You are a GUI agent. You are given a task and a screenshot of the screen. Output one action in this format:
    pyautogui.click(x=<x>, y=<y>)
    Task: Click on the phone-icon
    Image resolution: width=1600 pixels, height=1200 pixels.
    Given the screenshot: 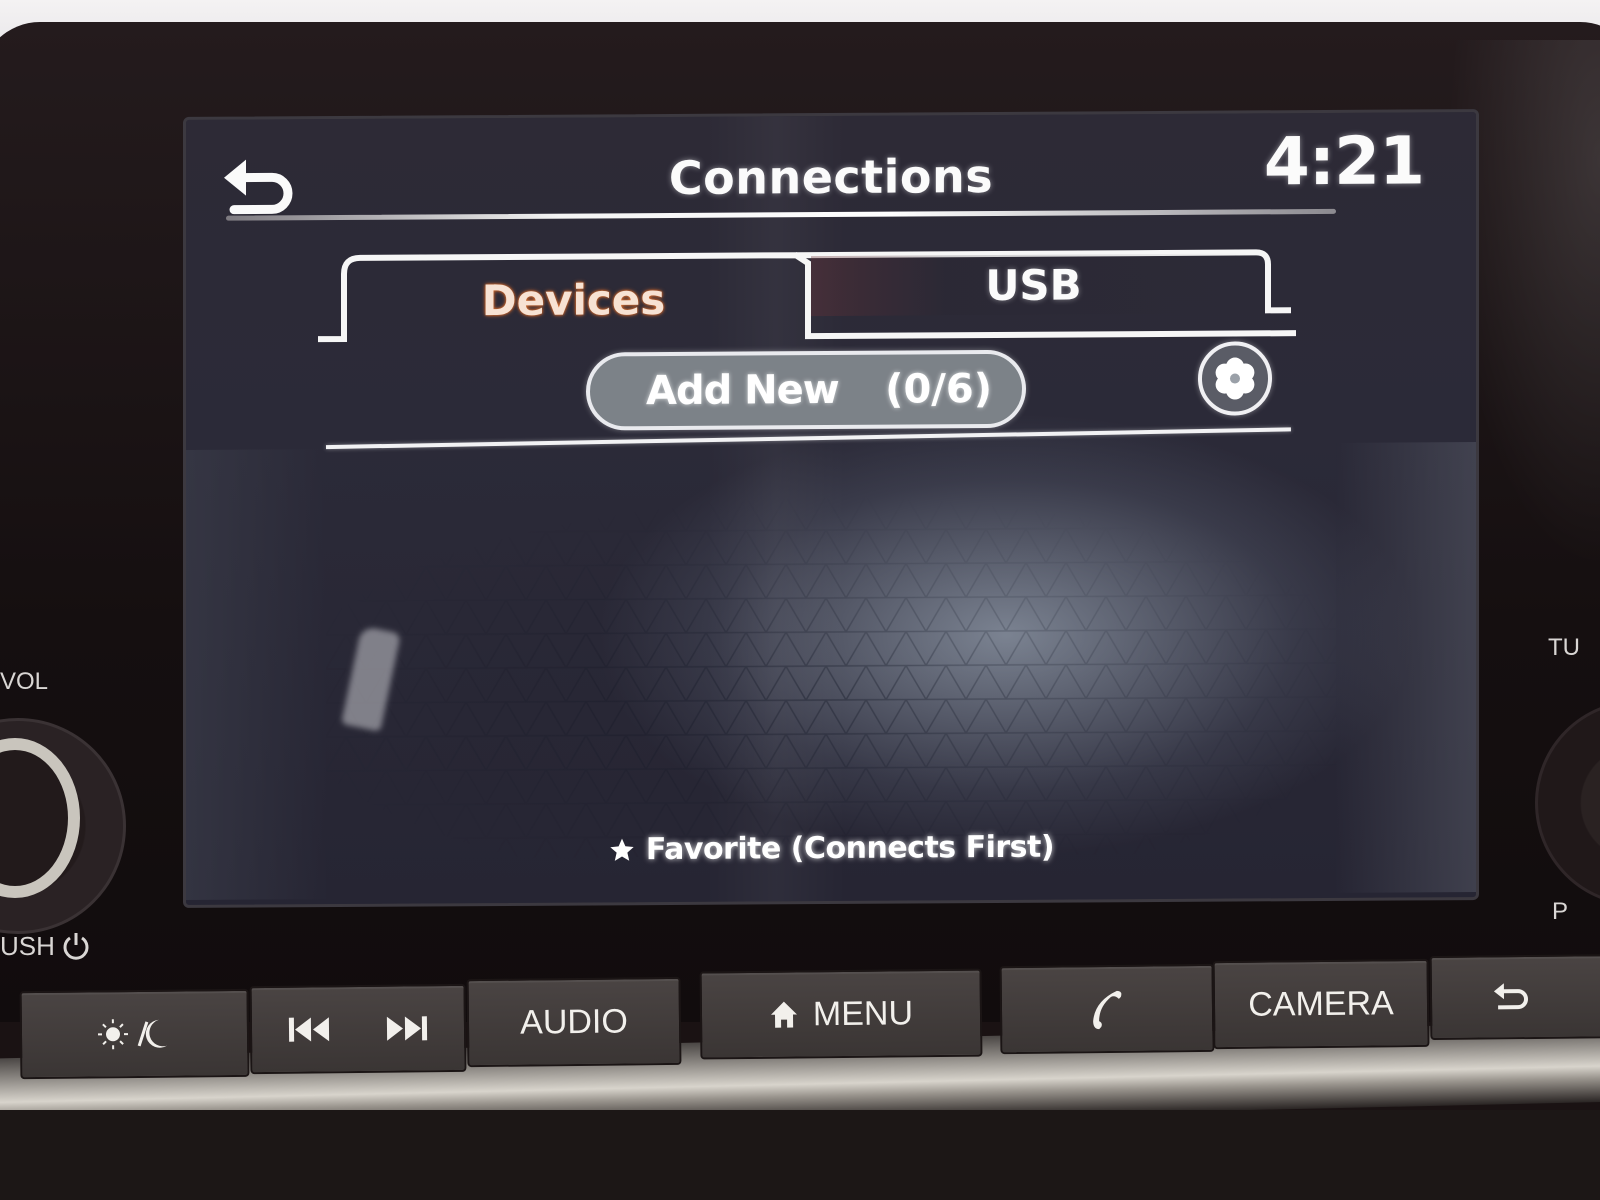 What is the action you would take?
    pyautogui.click(x=1107, y=1010)
    